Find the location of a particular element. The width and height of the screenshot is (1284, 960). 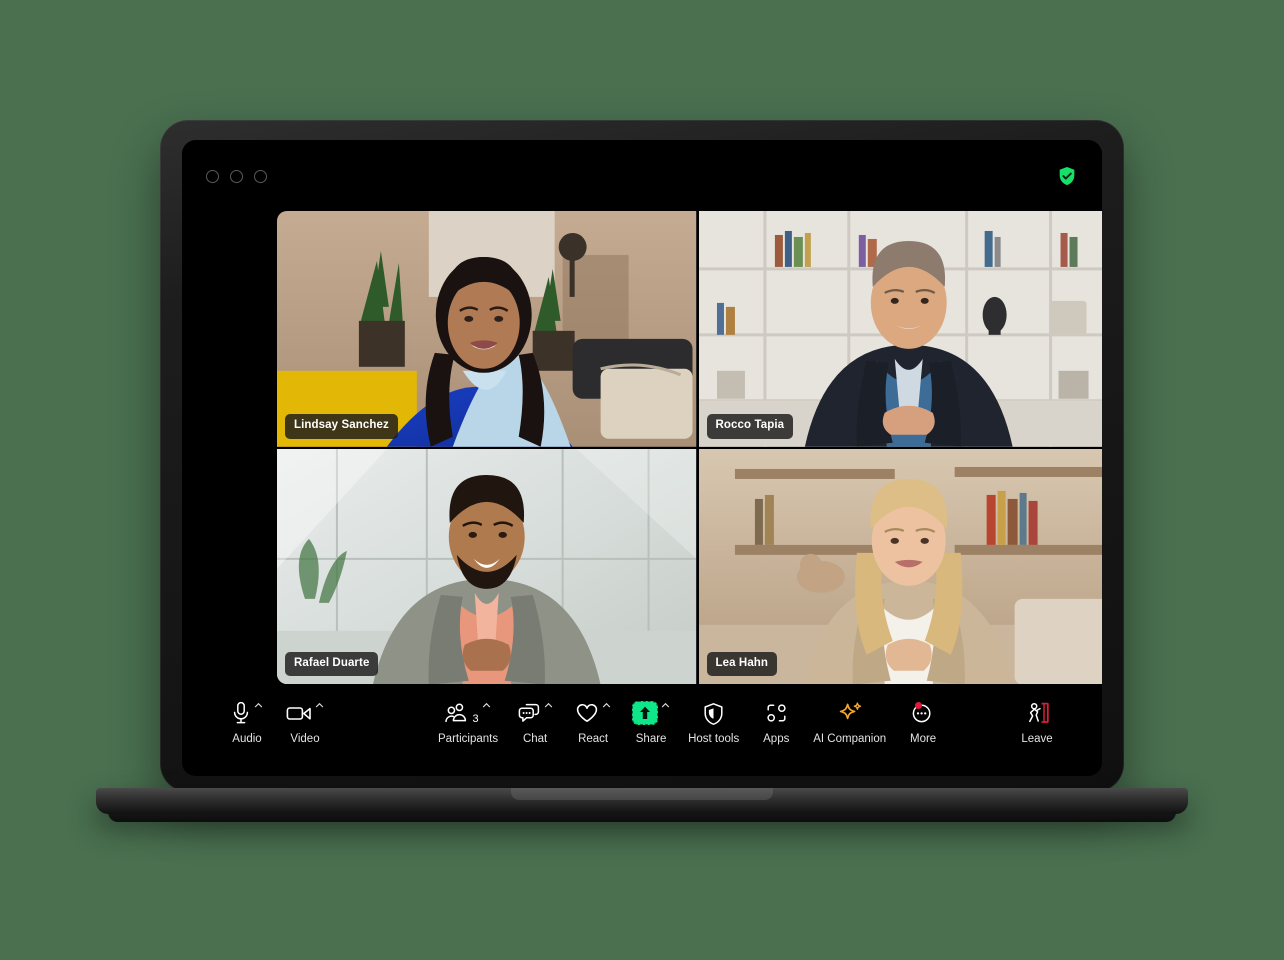

share-screen-icon is located at coordinates (645, 713).